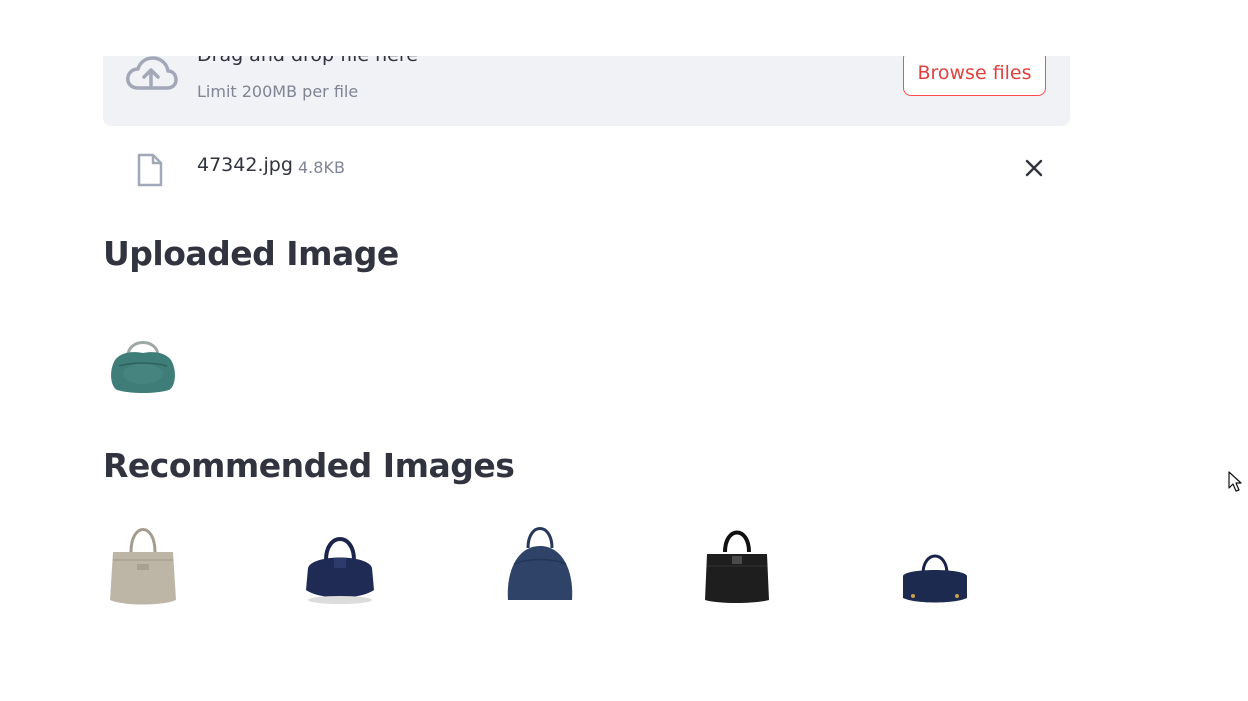 This screenshot has width=1248, height=701. What do you see at coordinates (321, 167) in the screenshot?
I see `file-size: 4.8KB` at bounding box center [321, 167].